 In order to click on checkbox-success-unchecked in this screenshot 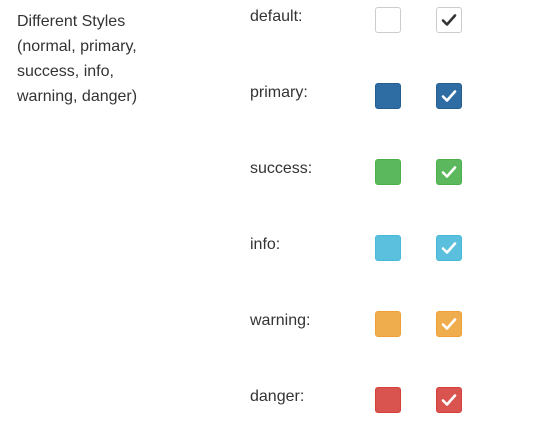, I will do `click(388, 172)`.